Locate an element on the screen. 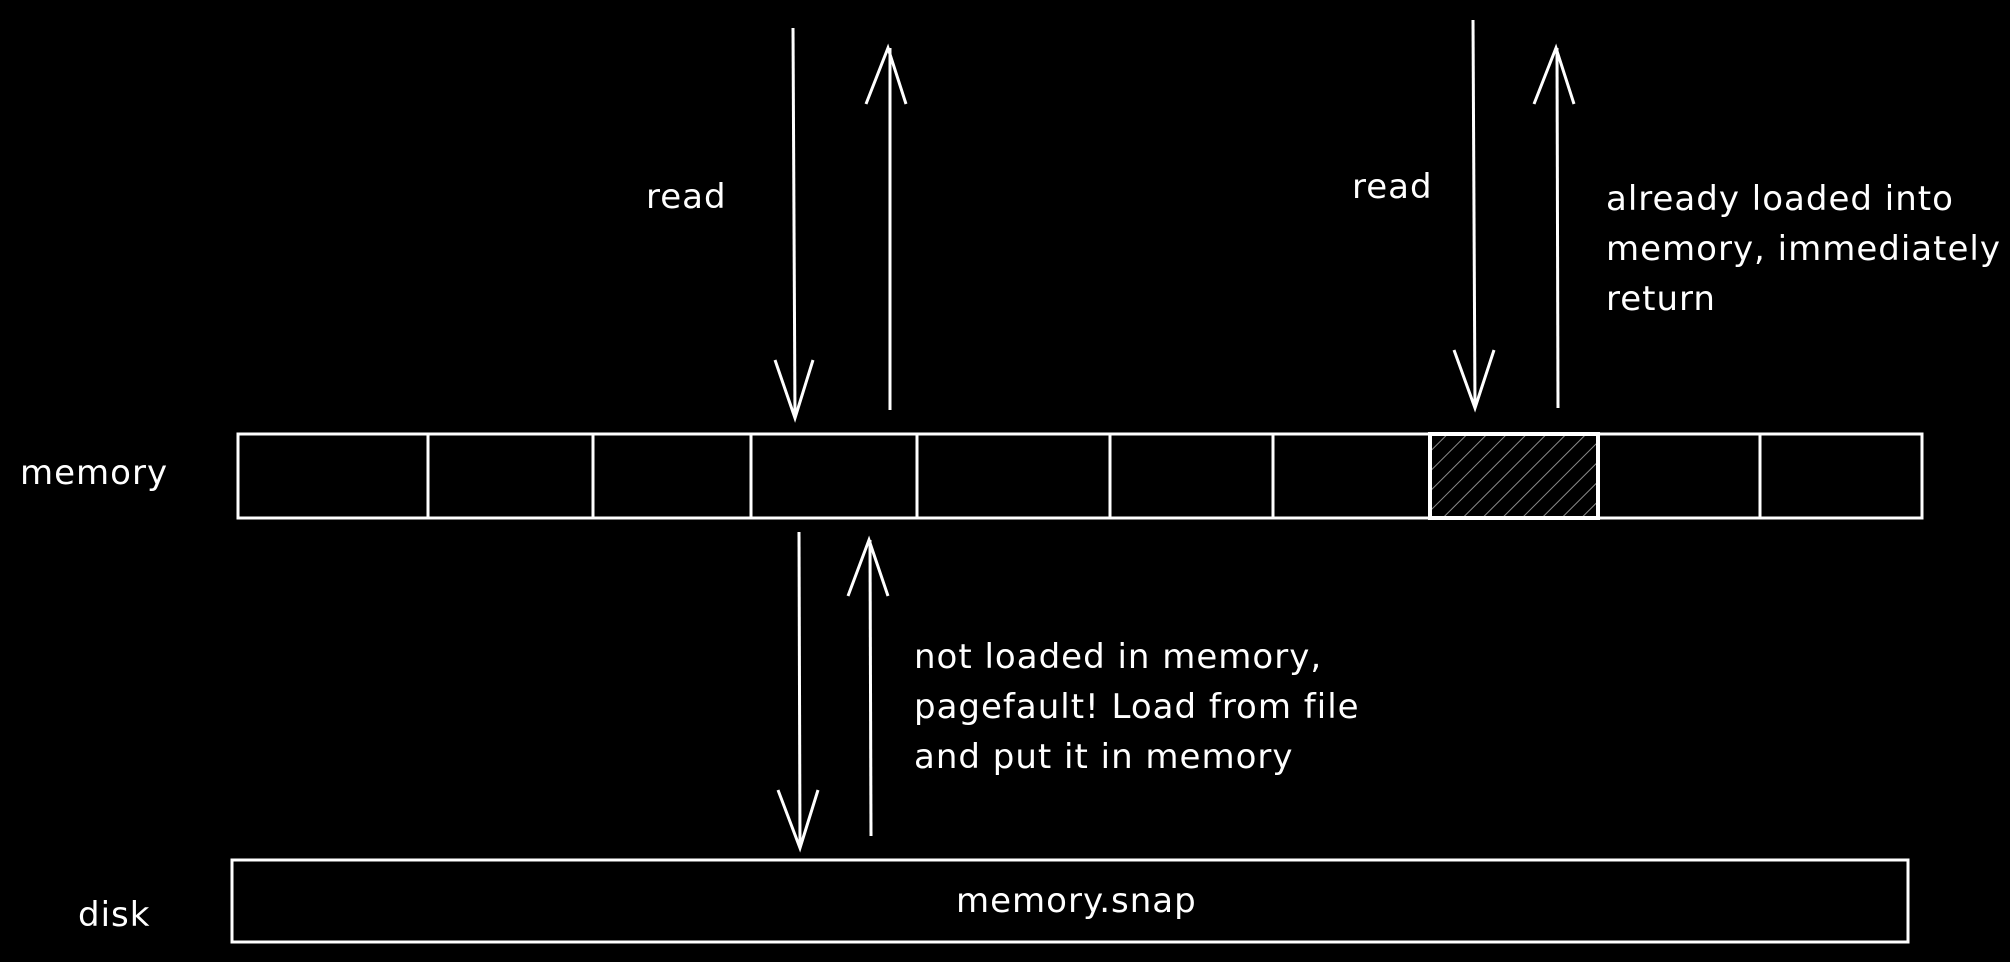 The width and height of the screenshot is (2010, 962). not-loaded-line-3: and put it in memory is located at coordinates (1104, 757).